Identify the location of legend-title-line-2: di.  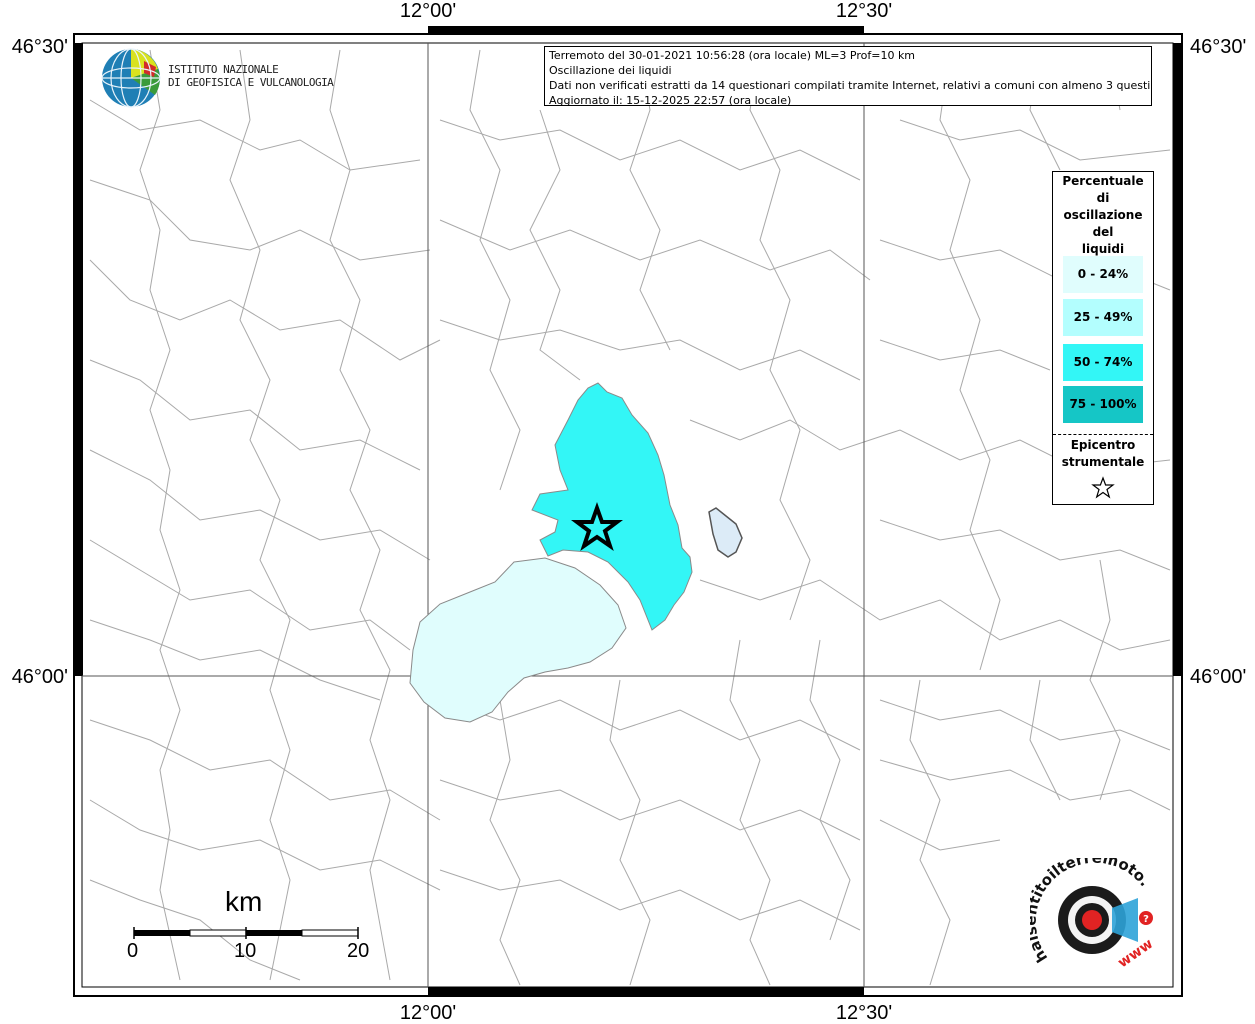
(1103, 198).